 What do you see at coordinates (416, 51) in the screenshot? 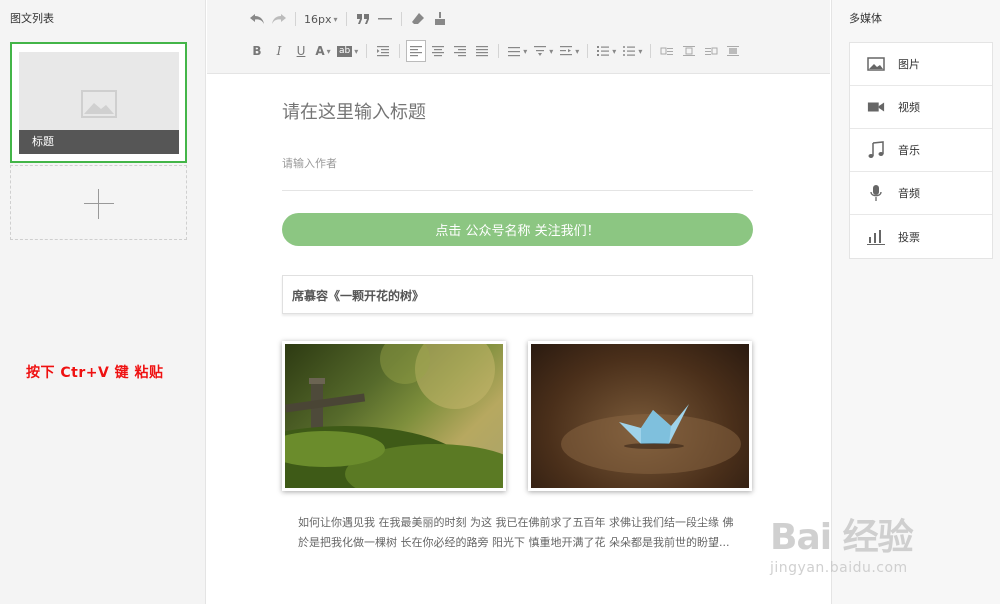
I see `align-left-icon` at bounding box center [416, 51].